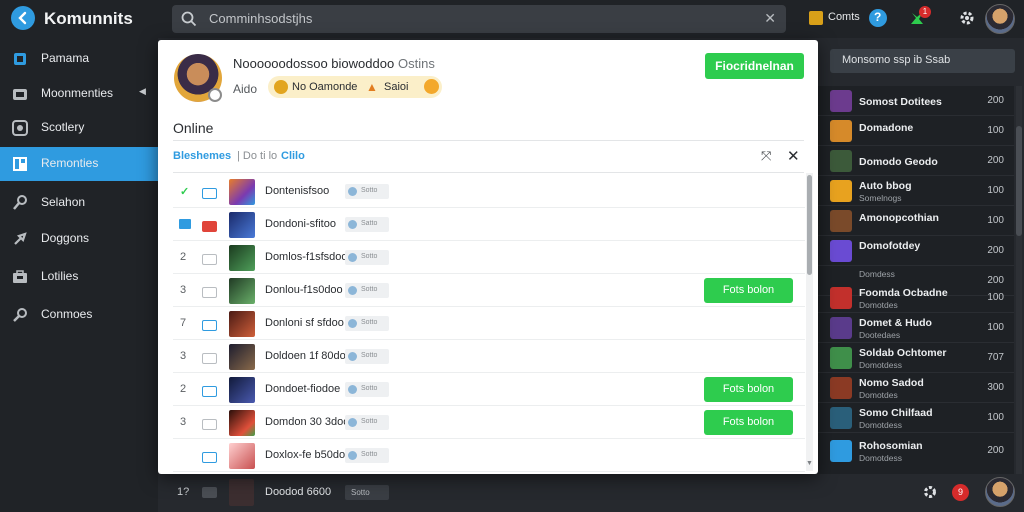  I want to click on table-row: 2 Domlos-f1sfsdoo Sotto, so click(489, 257).